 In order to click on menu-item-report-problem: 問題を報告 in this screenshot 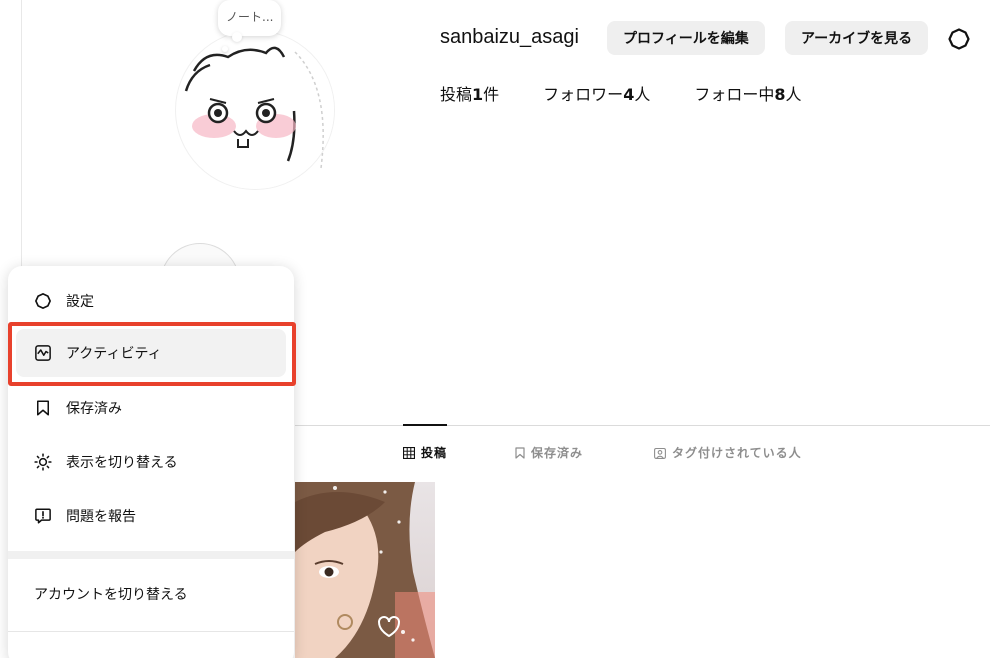, I will do `click(151, 516)`.